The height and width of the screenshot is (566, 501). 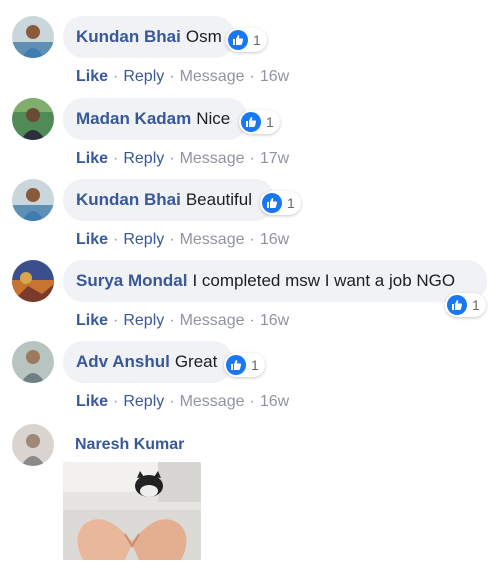 I want to click on comment-bubble: Kundan Bhai Osm, so click(x=149, y=37).